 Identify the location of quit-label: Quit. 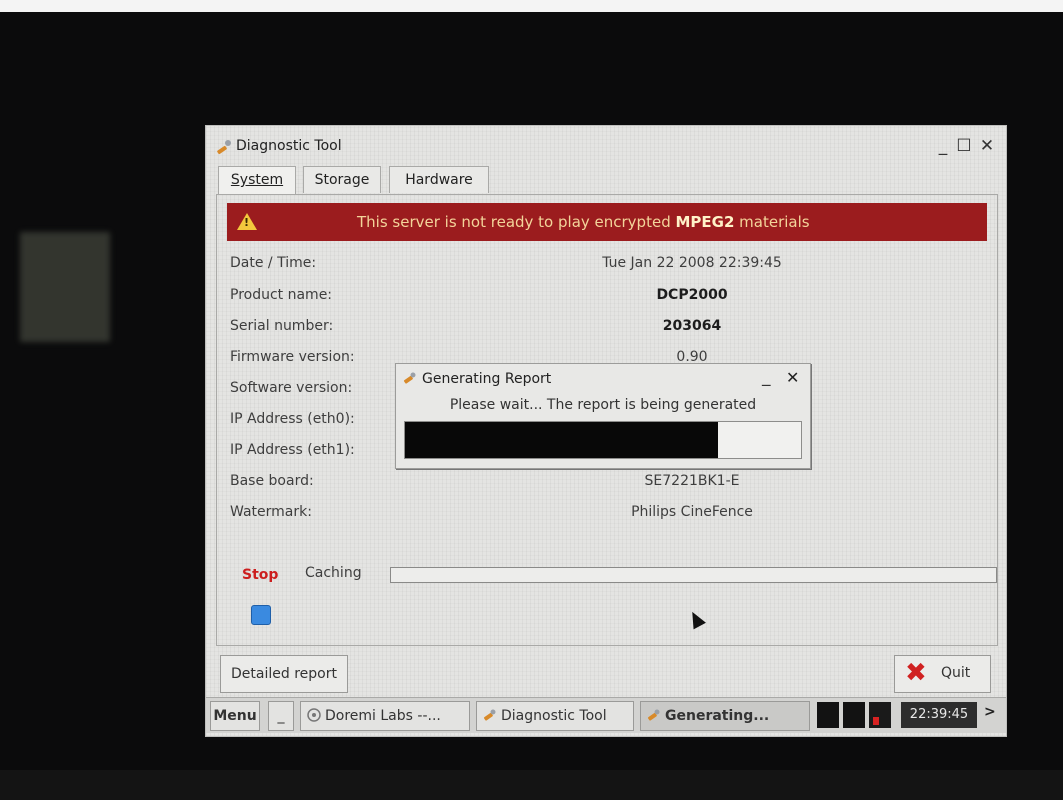
(956, 673).